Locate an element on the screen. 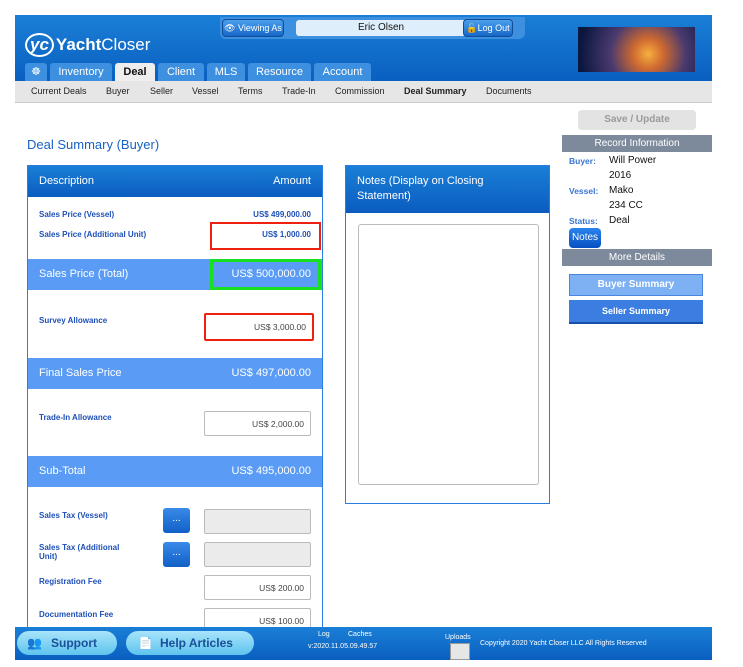 The height and width of the screenshot is (667, 743). lock-icon: 🔓 is located at coordinates (472, 28).